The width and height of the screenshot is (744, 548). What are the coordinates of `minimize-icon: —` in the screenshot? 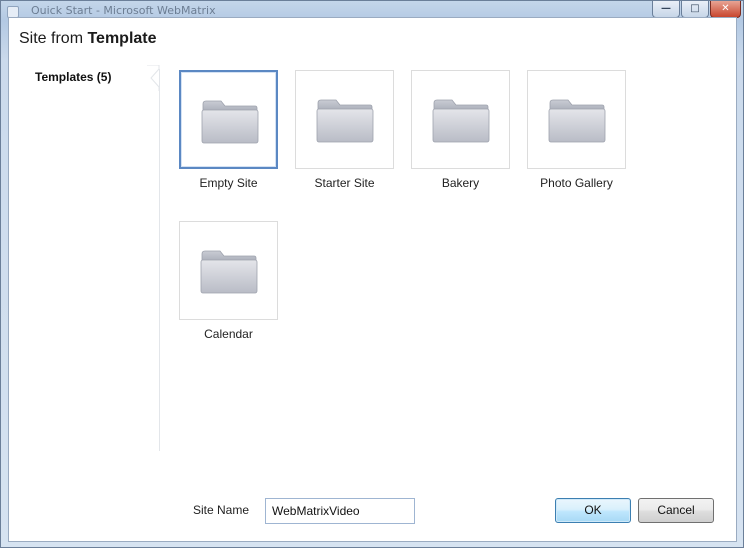 It's located at (666, 8).